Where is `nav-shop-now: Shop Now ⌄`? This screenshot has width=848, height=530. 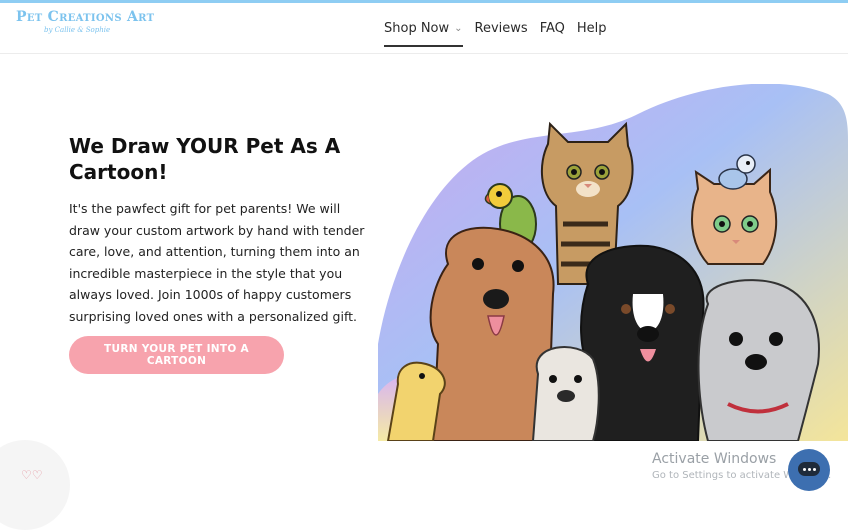
nav-shop-now: Shop Now ⌄ is located at coordinates (423, 28).